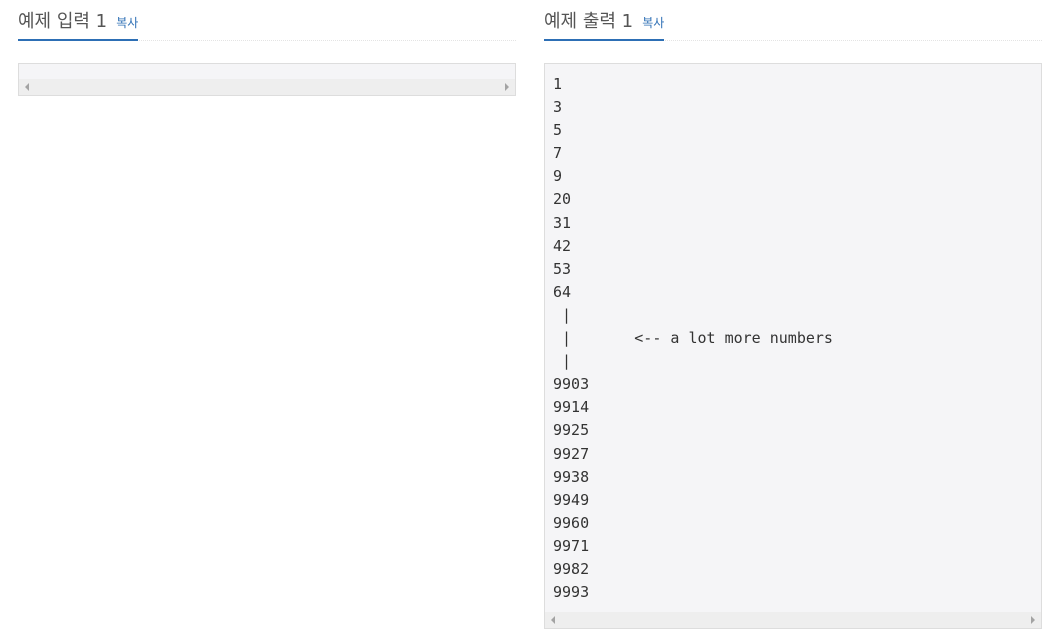  I want to click on copy-output-button: 복사, so click(653, 23).